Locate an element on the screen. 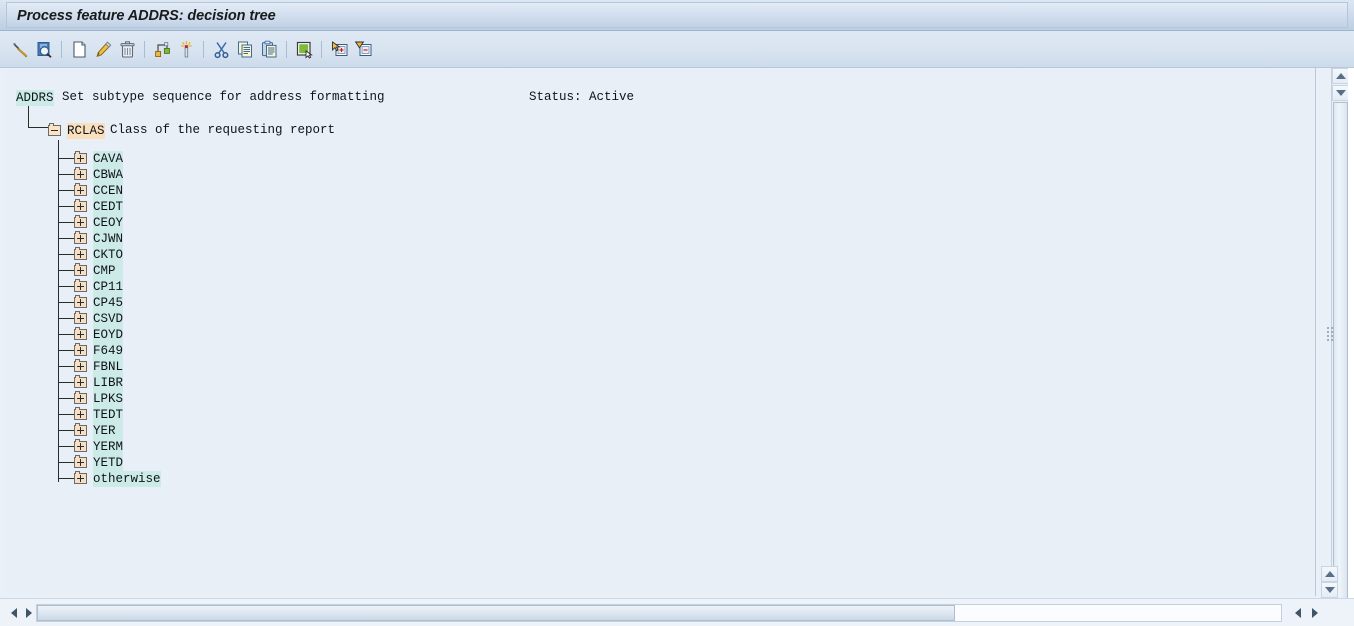 The width and height of the screenshot is (1354, 626). tree-node-label: CP11 is located at coordinates (108, 287).